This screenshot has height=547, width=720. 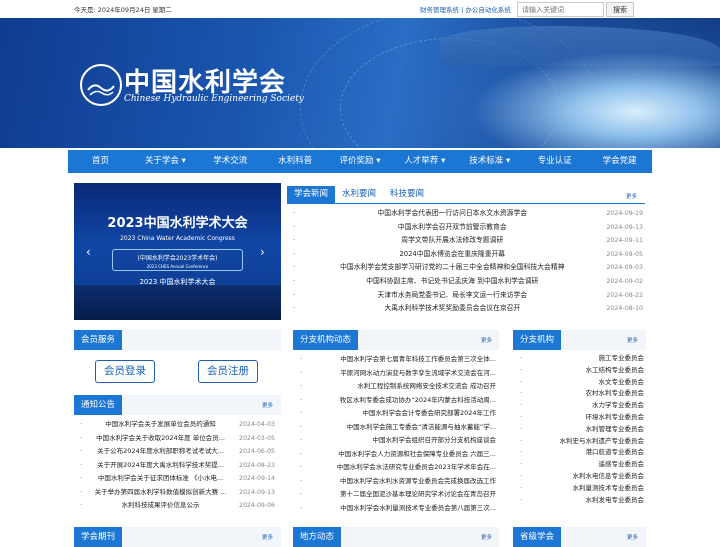 What do you see at coordinates (214, 99) in the screenshot?
I see `society-name-en: Chinese Hydraulic Engineering Society` at bounding box center [214, 99].